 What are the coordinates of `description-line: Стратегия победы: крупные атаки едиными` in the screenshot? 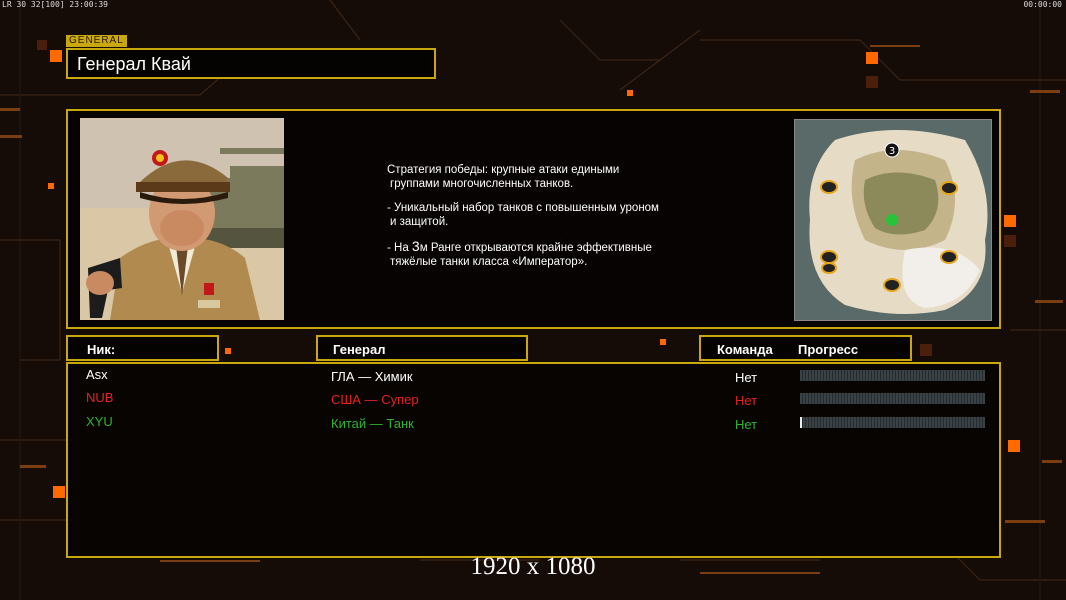 It's located at (503, 170).